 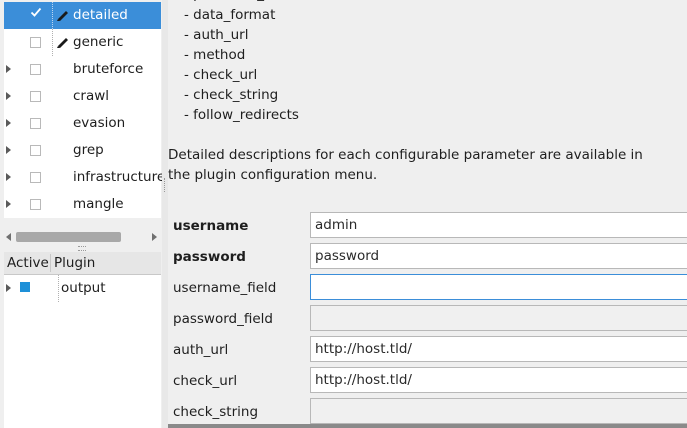 I want to click on tree-item-grep: grep, so click(x=82, y=150).